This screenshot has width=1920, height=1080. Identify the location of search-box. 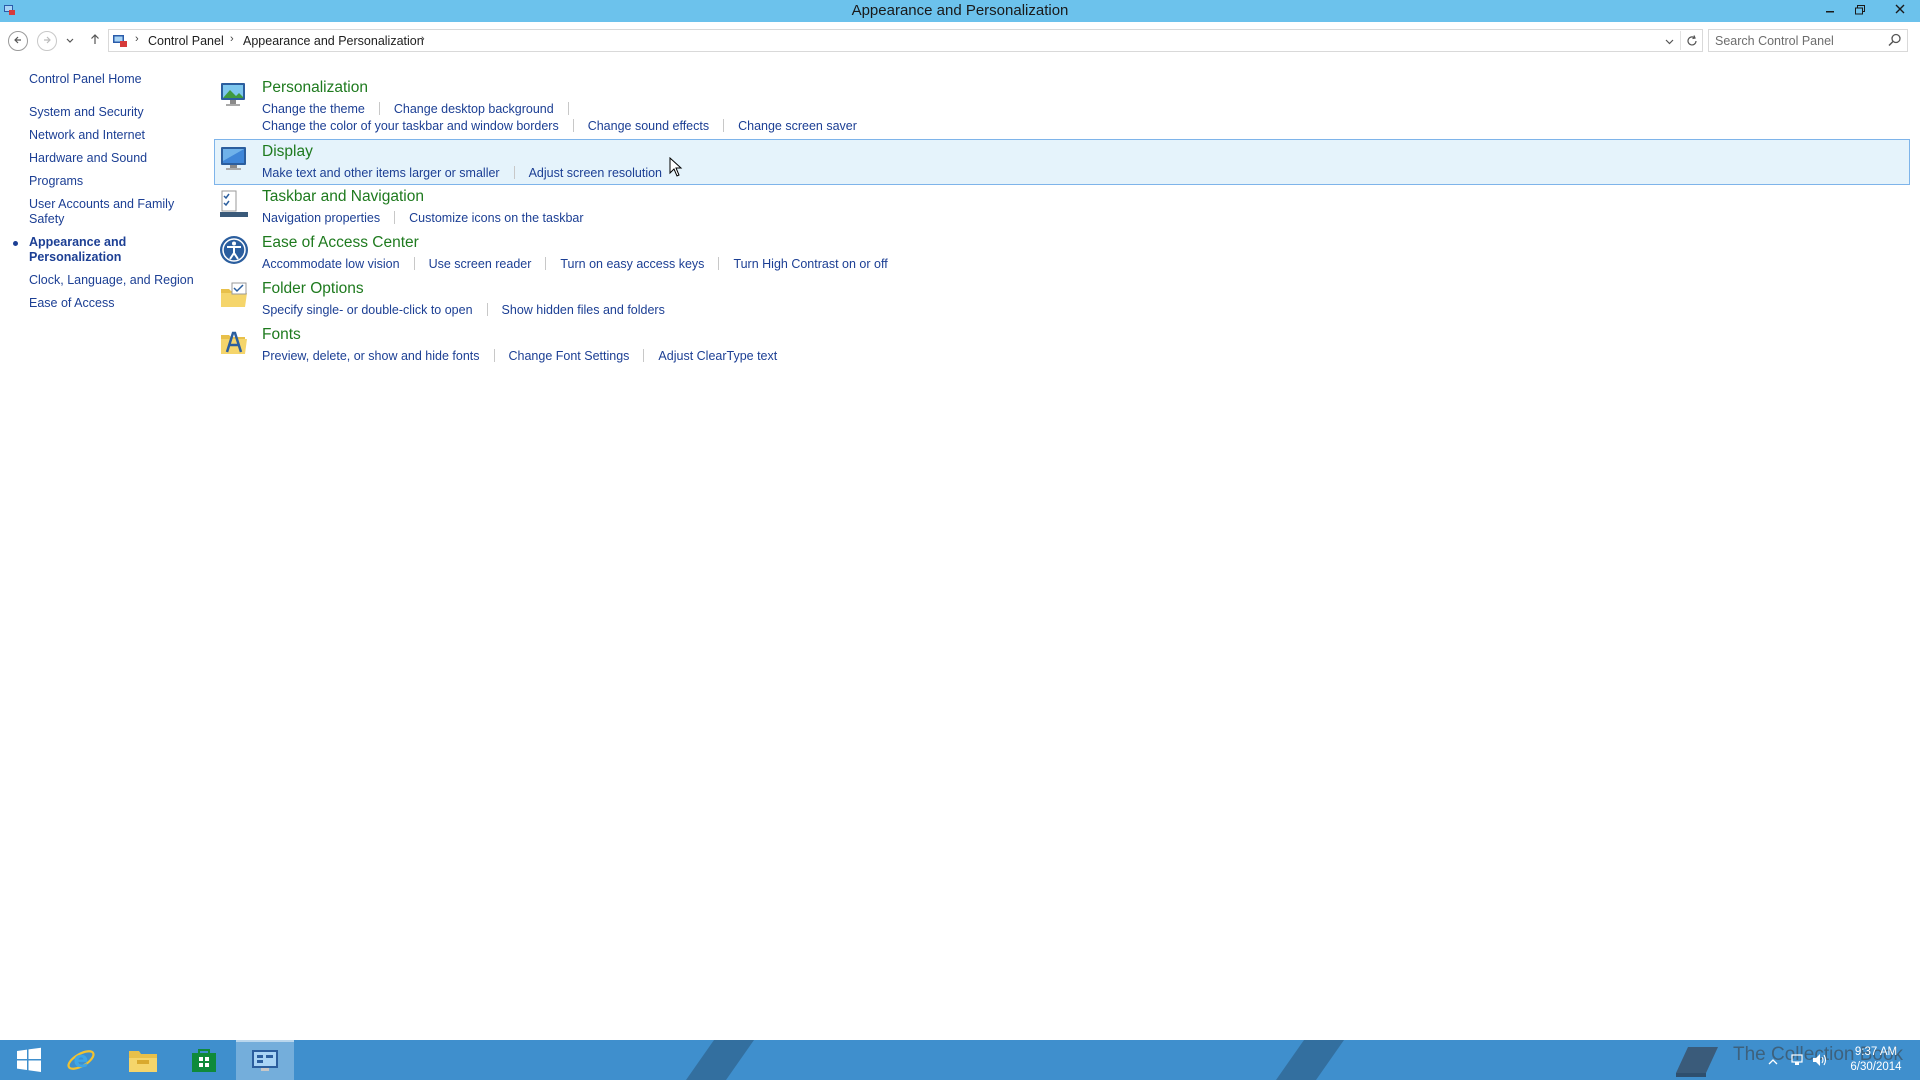
(1808, 40).